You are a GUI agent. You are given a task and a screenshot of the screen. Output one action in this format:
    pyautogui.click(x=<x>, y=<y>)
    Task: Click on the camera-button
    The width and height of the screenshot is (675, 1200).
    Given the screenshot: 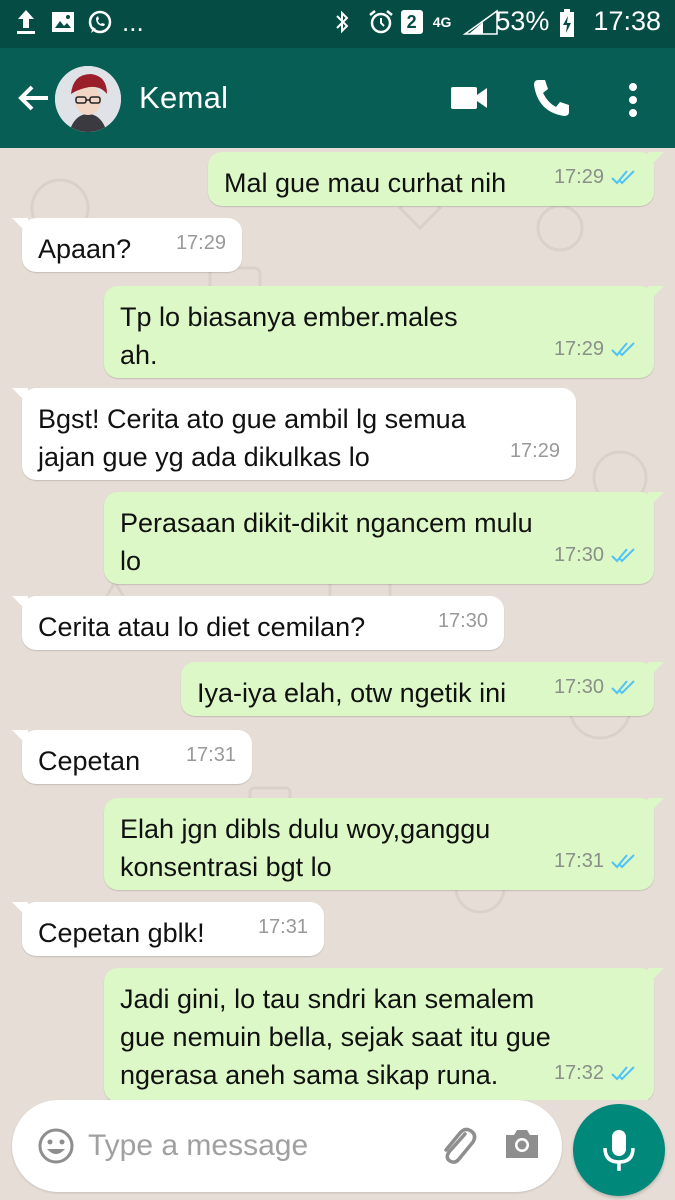 What is the action you would take?
    pyautogui.click(x=522, y=1144)
    